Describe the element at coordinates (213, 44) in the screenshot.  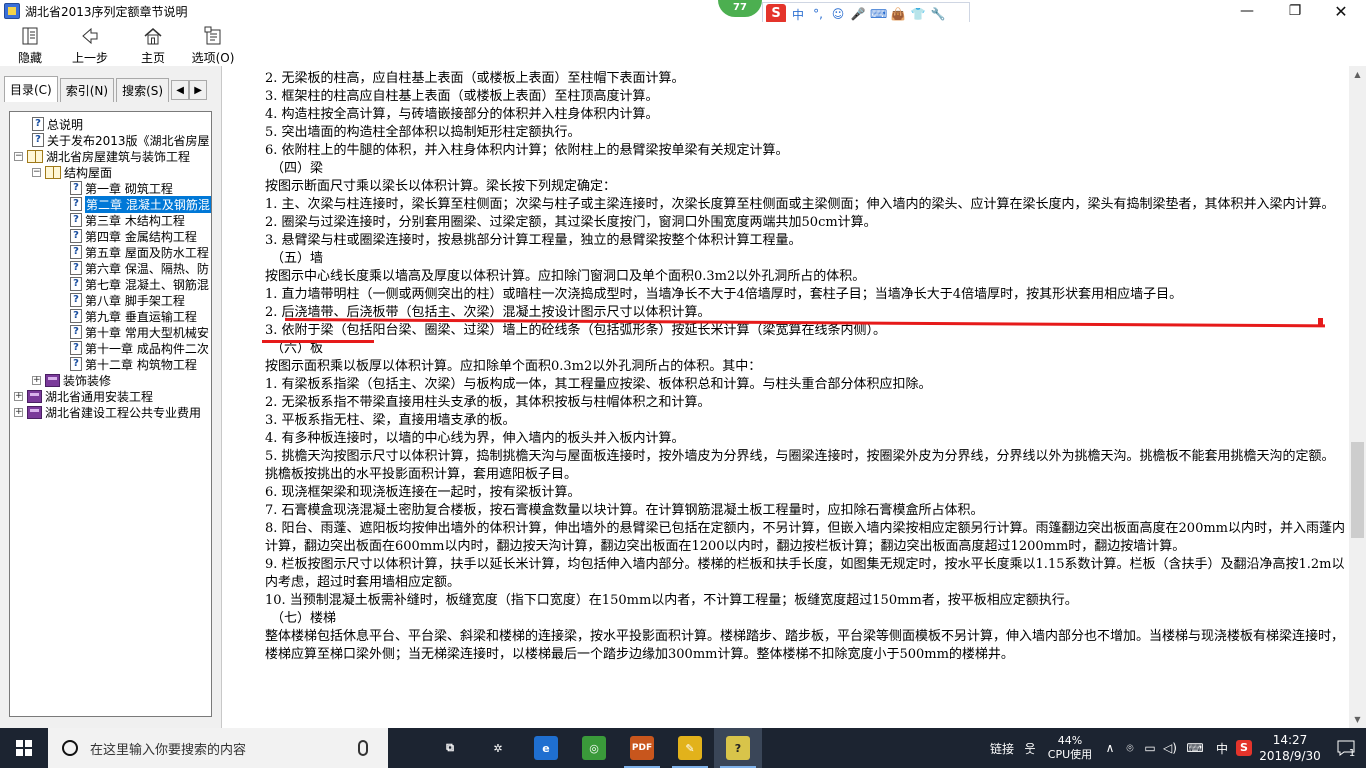
I see `options-button: 选项(O)` at that location.